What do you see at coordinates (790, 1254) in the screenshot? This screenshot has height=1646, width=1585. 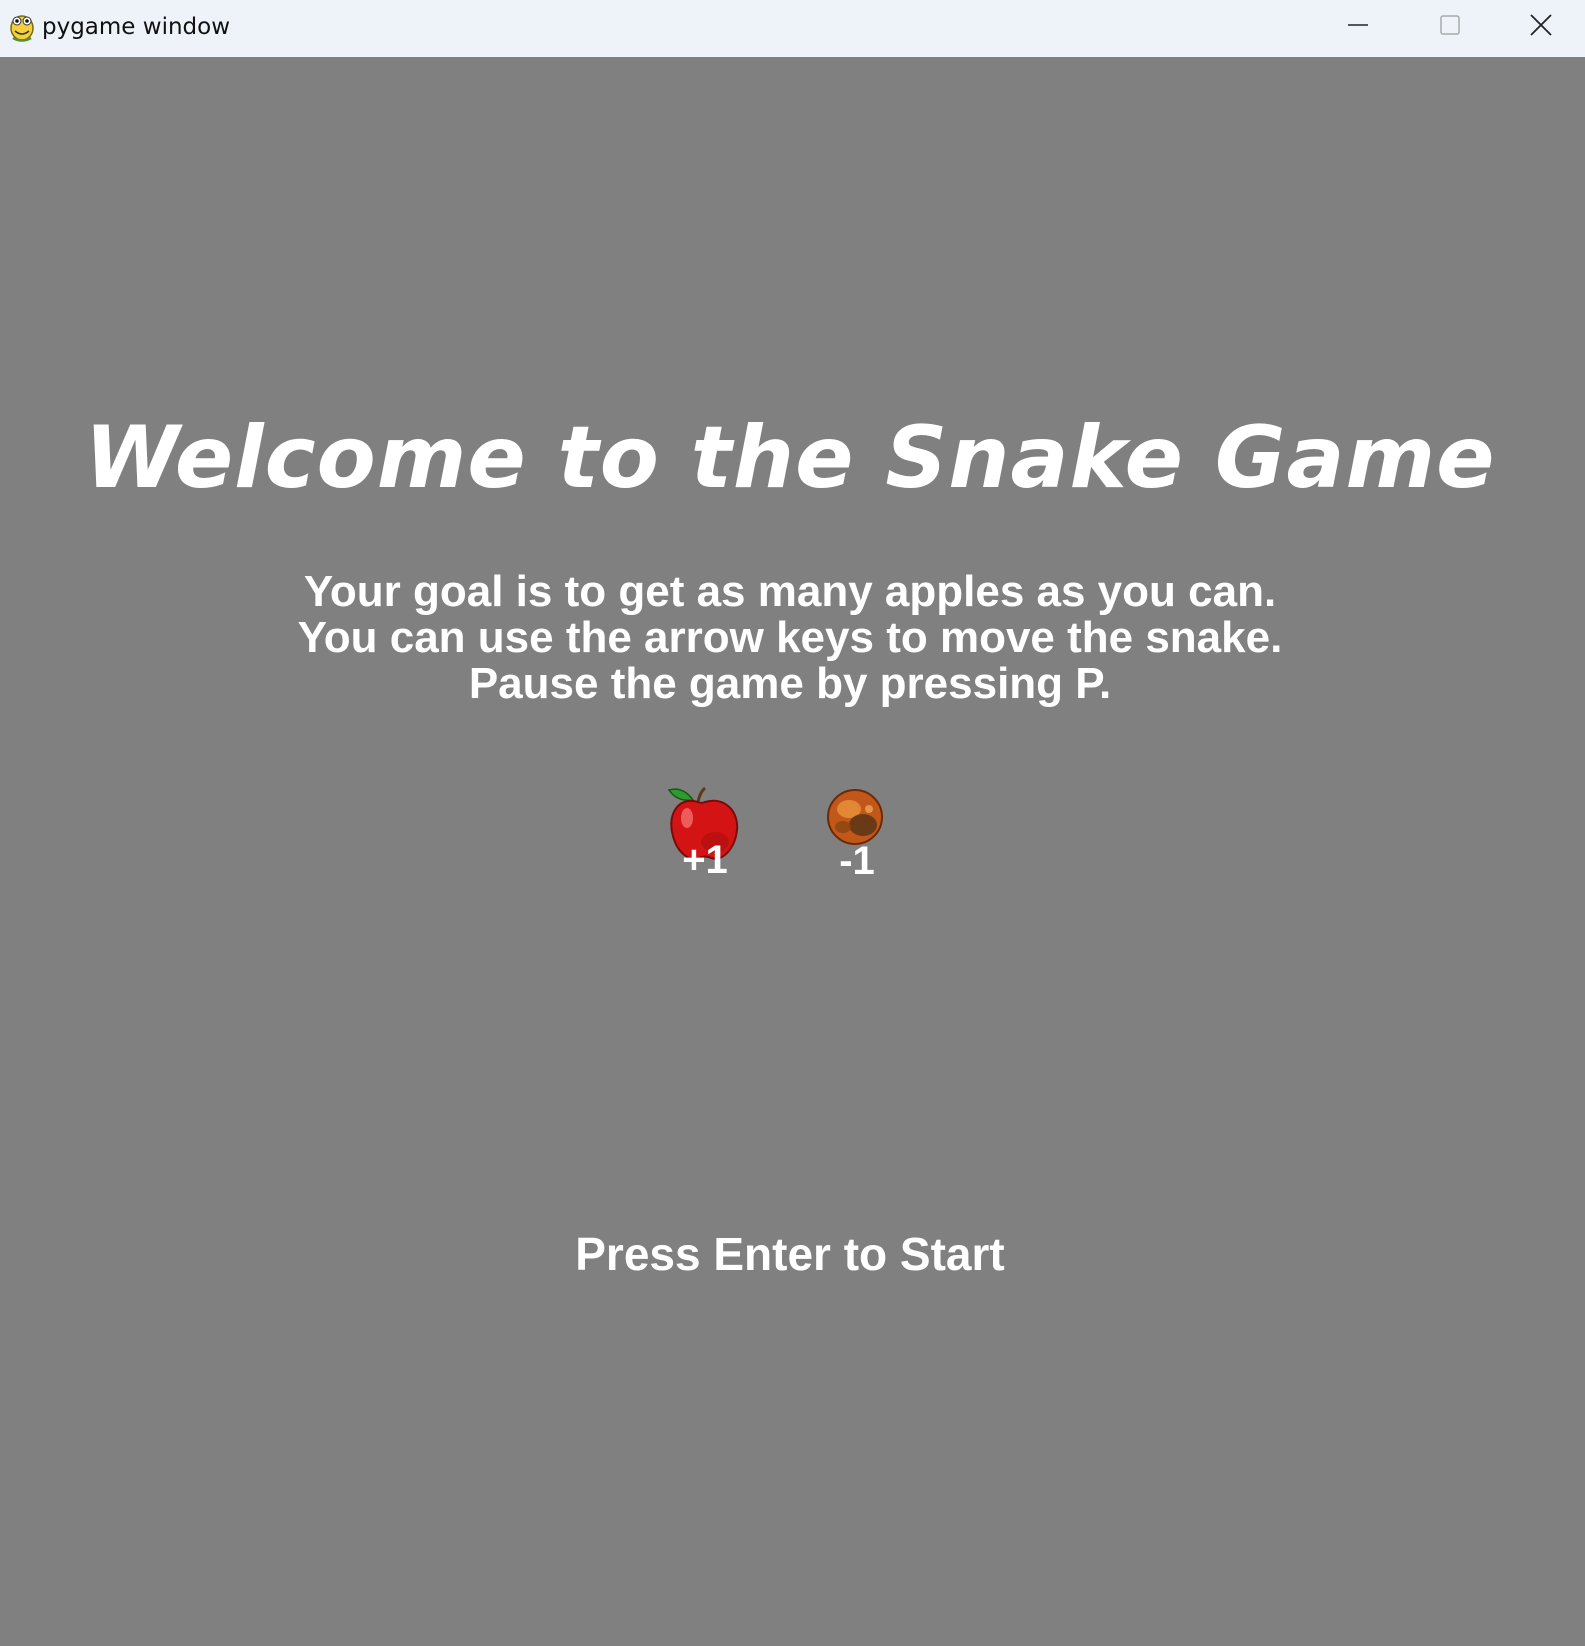 I see `start-prompt: Press Enter to Start` at bounding box center [790, 1254].